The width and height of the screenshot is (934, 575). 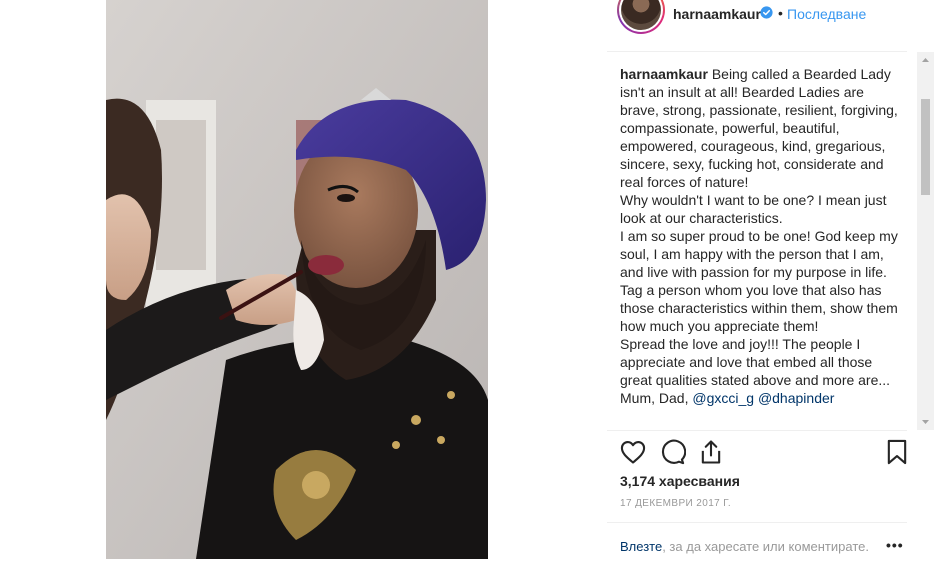 What do you see at coordinates (925, 60) in the screenshot?
I see `scroll-up-arrow-icon` at bounding box center [925, 60].